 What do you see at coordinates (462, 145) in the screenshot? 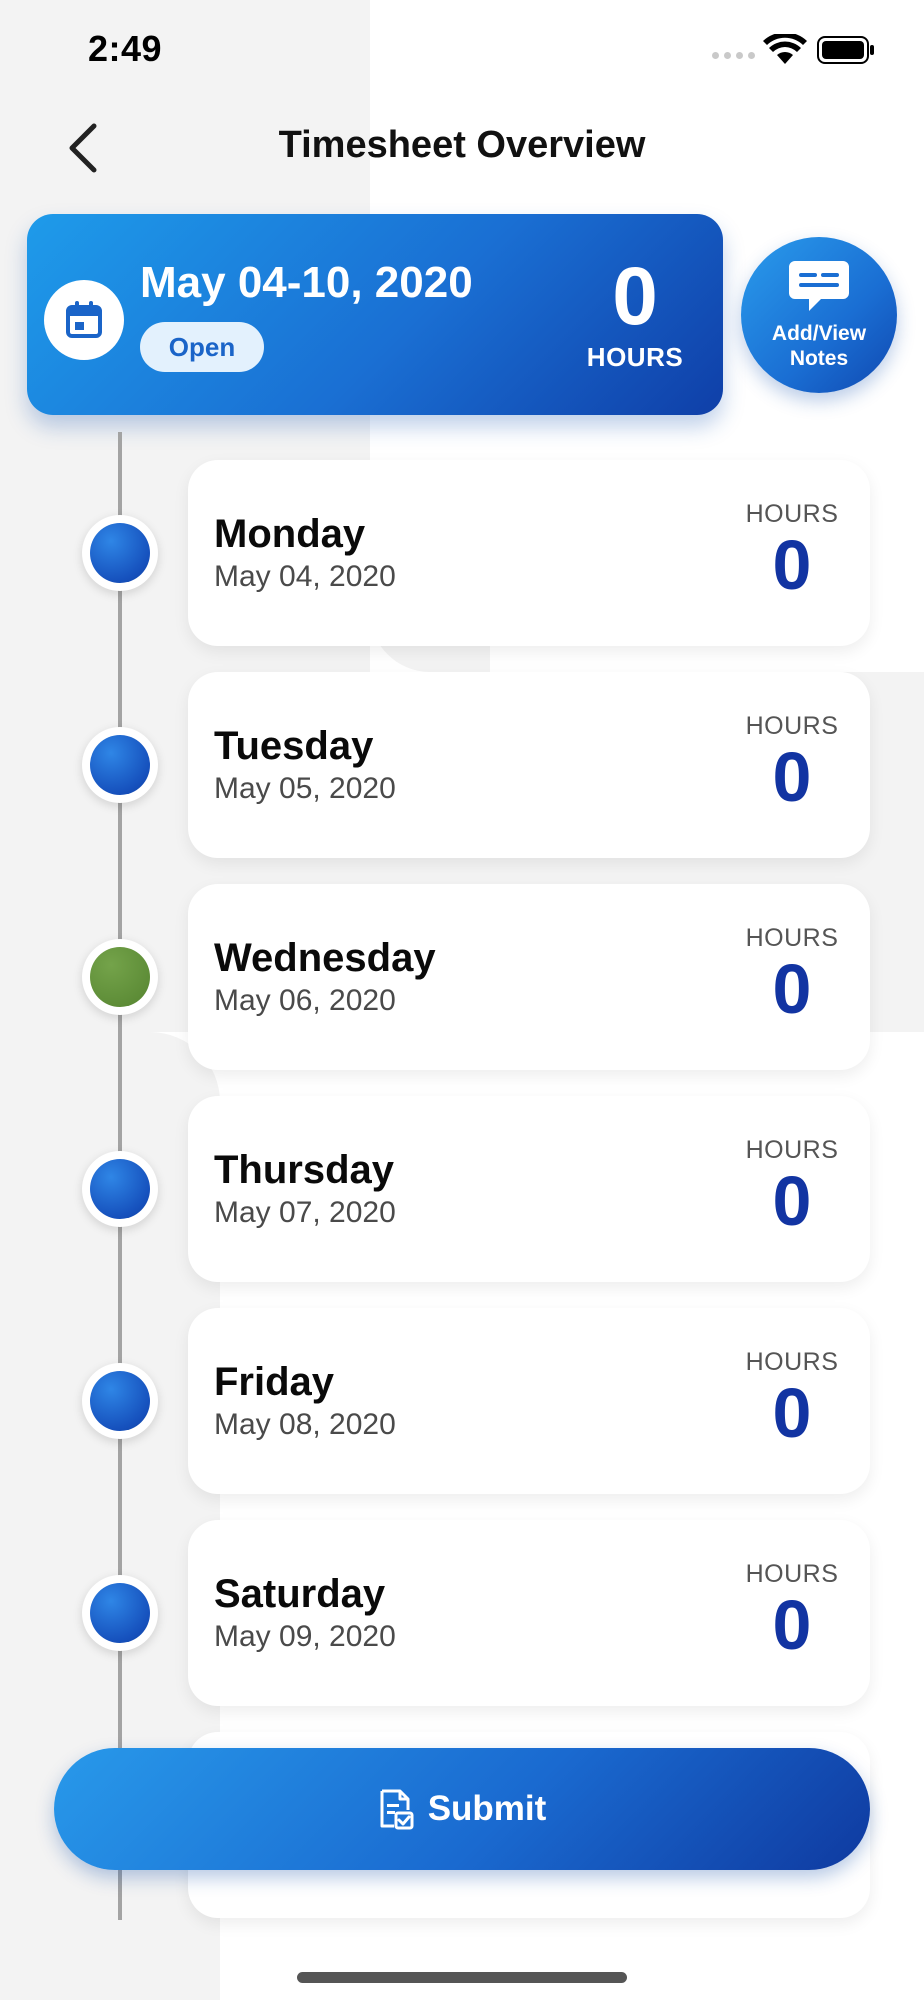
I see `page-title: Timesheet Overview` at bounding box center [462, 145].